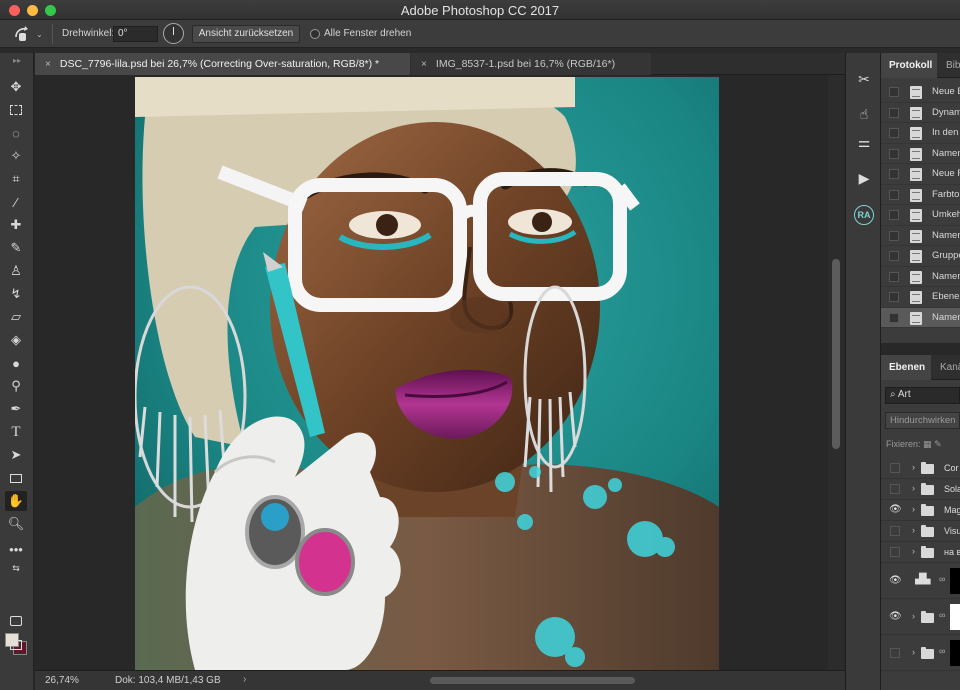 The height and width of the screenshot is (690, 960). What do you see at coordinates (16, 363) in the screenshot?
I see `blur-tool-icon: ●` at bounding box center [16, 363].